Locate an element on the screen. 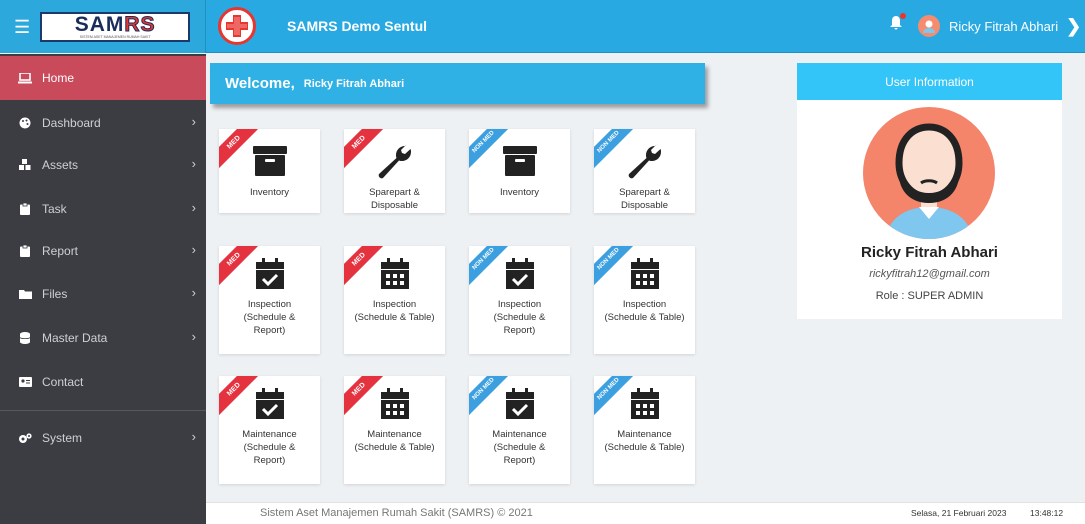 The height and width of the screenshot is (524, 1085). user-menu: Ricky Fitrah Abhari ❯ is located at coordinates (999, 26).